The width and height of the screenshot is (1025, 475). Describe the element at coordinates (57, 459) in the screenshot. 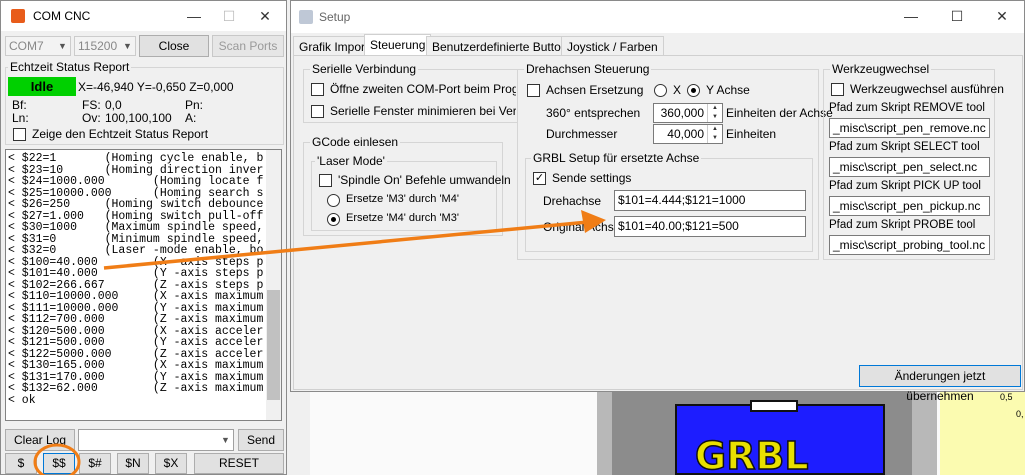

I see `annotation-circle` at that location.